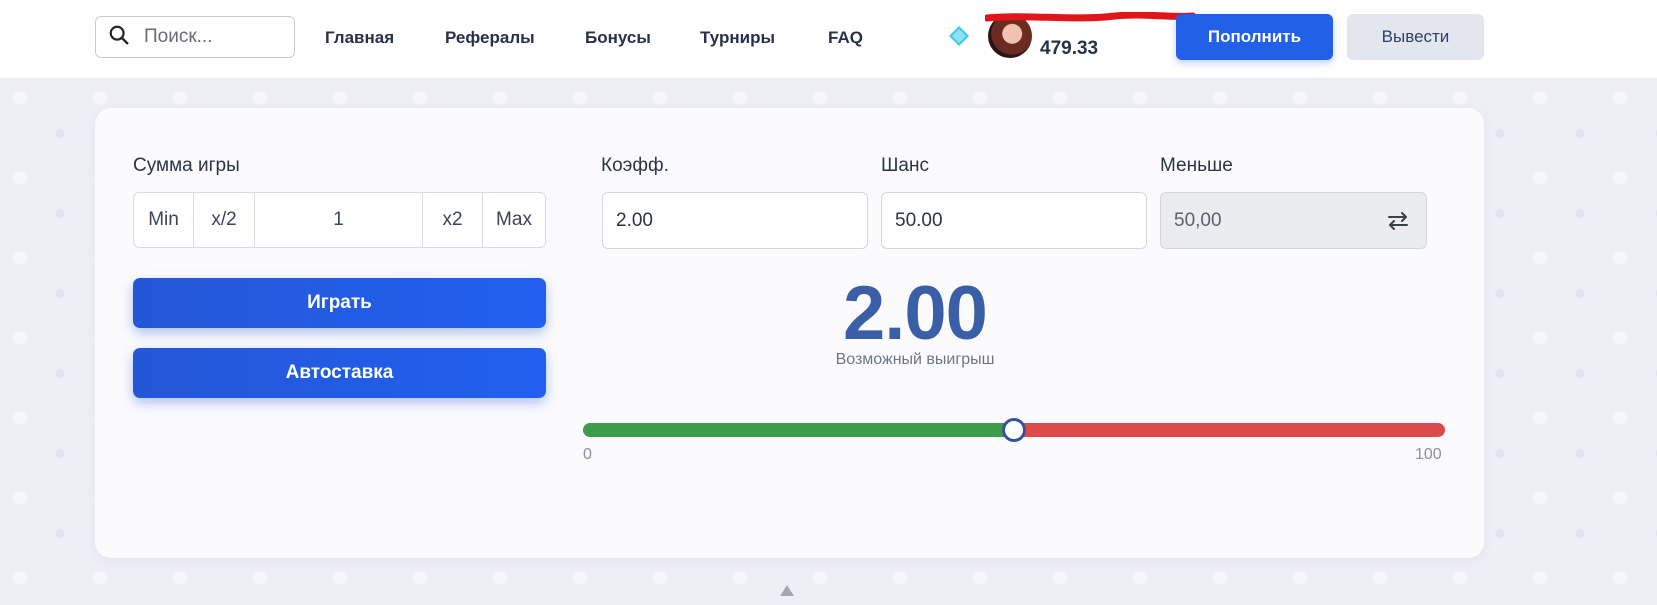 The width and height of the screenshot is (1657, 605). I want to click on bet-amount-input, so click(338, 220).